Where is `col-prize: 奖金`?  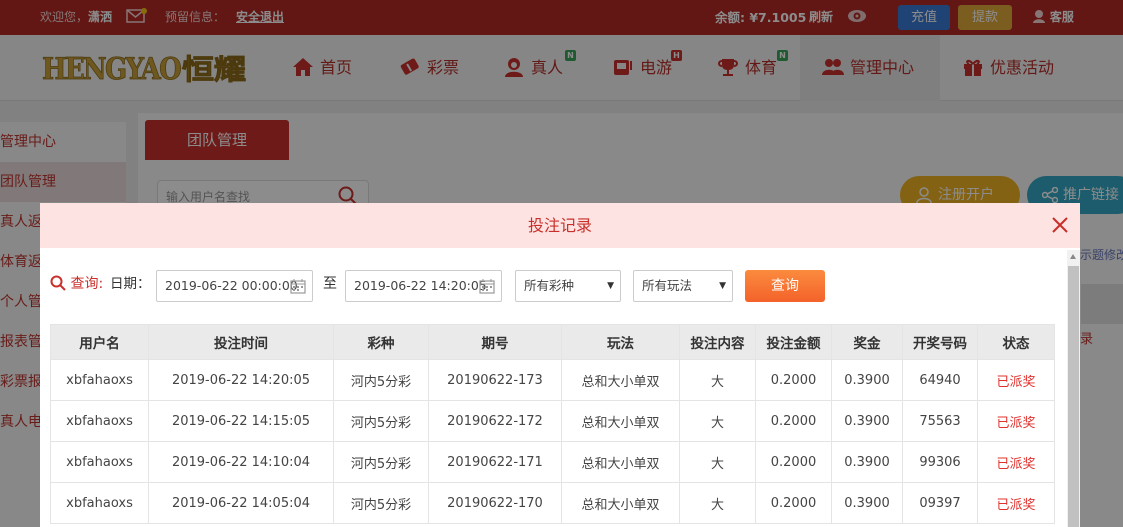
col-prize: 奖金 is located at coordinates (867, 342).